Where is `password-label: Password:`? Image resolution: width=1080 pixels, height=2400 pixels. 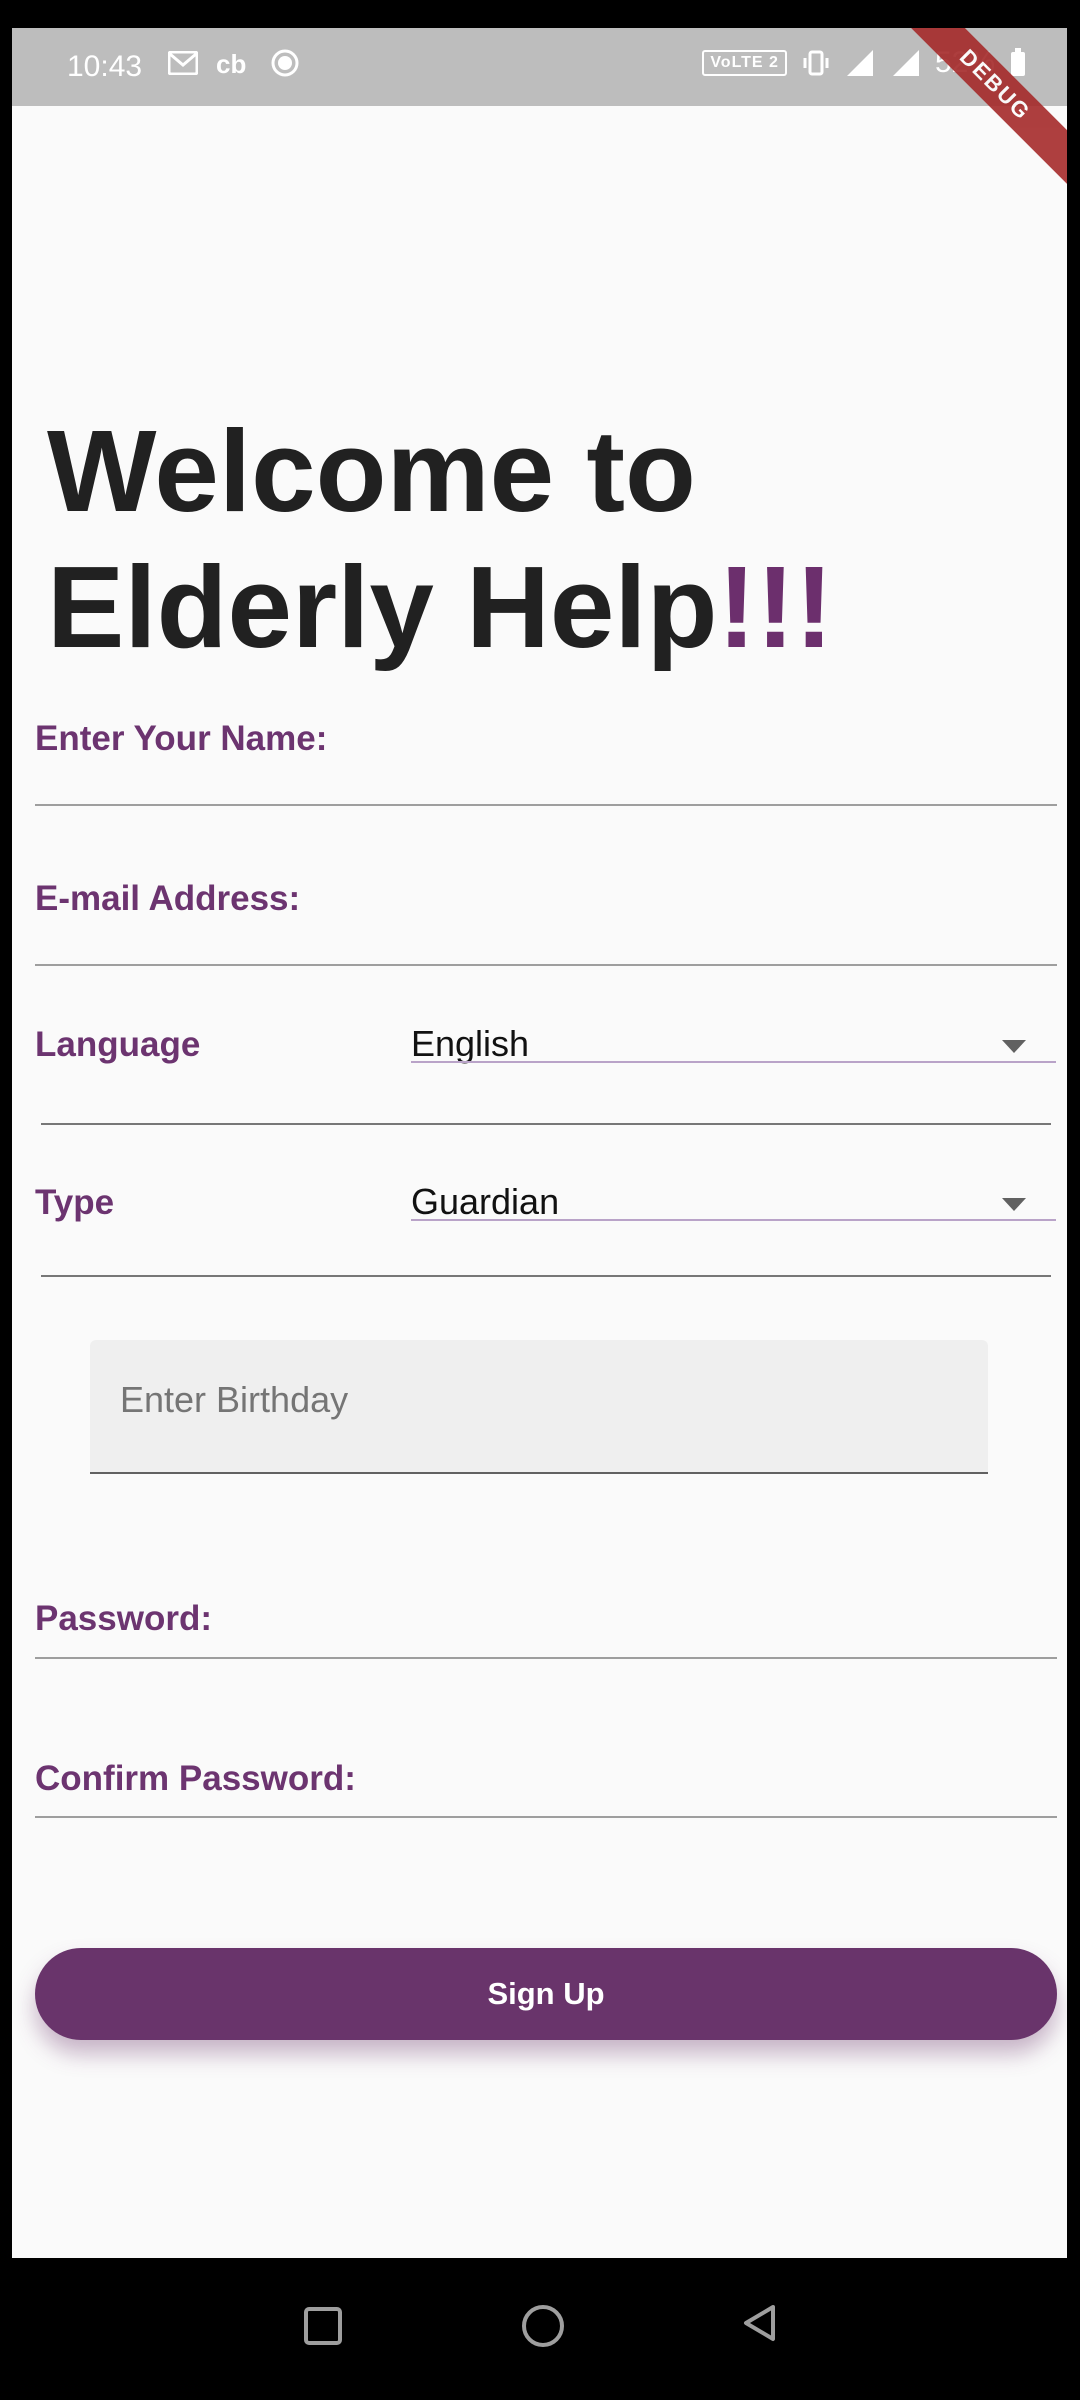 password-label: Password: is located at coordinates (123, 1618).